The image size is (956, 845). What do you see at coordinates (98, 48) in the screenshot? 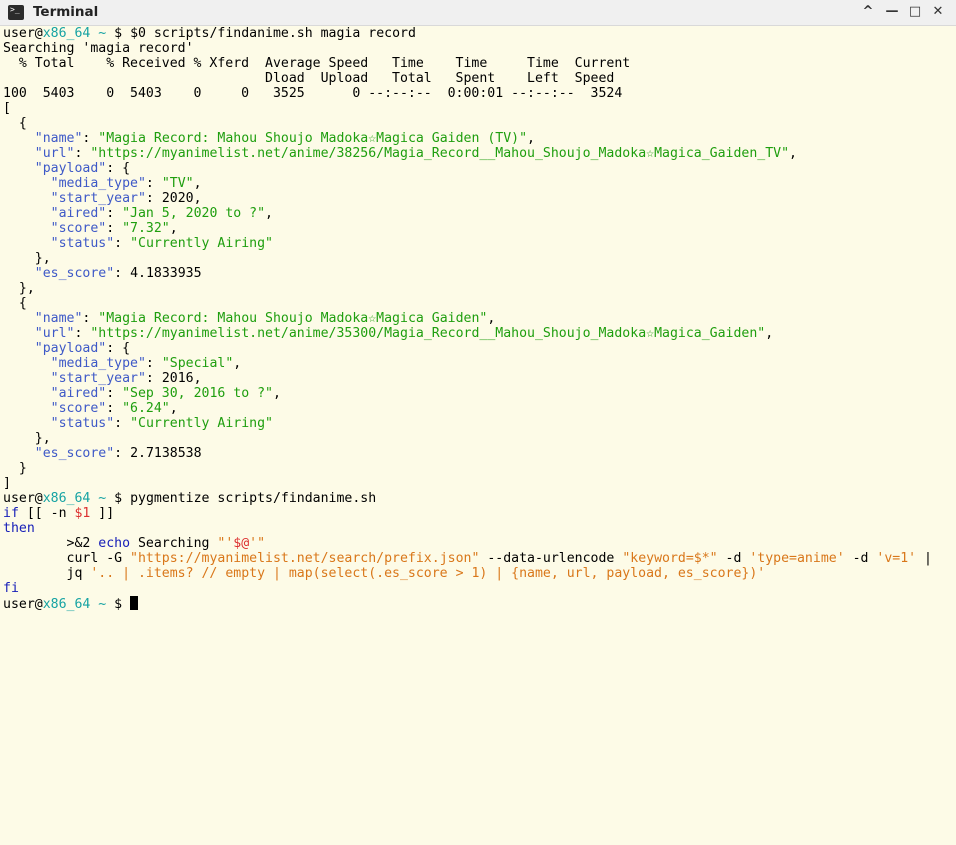
I see `output-line: Searching 'magia record'` at bounding box center [98, 48].